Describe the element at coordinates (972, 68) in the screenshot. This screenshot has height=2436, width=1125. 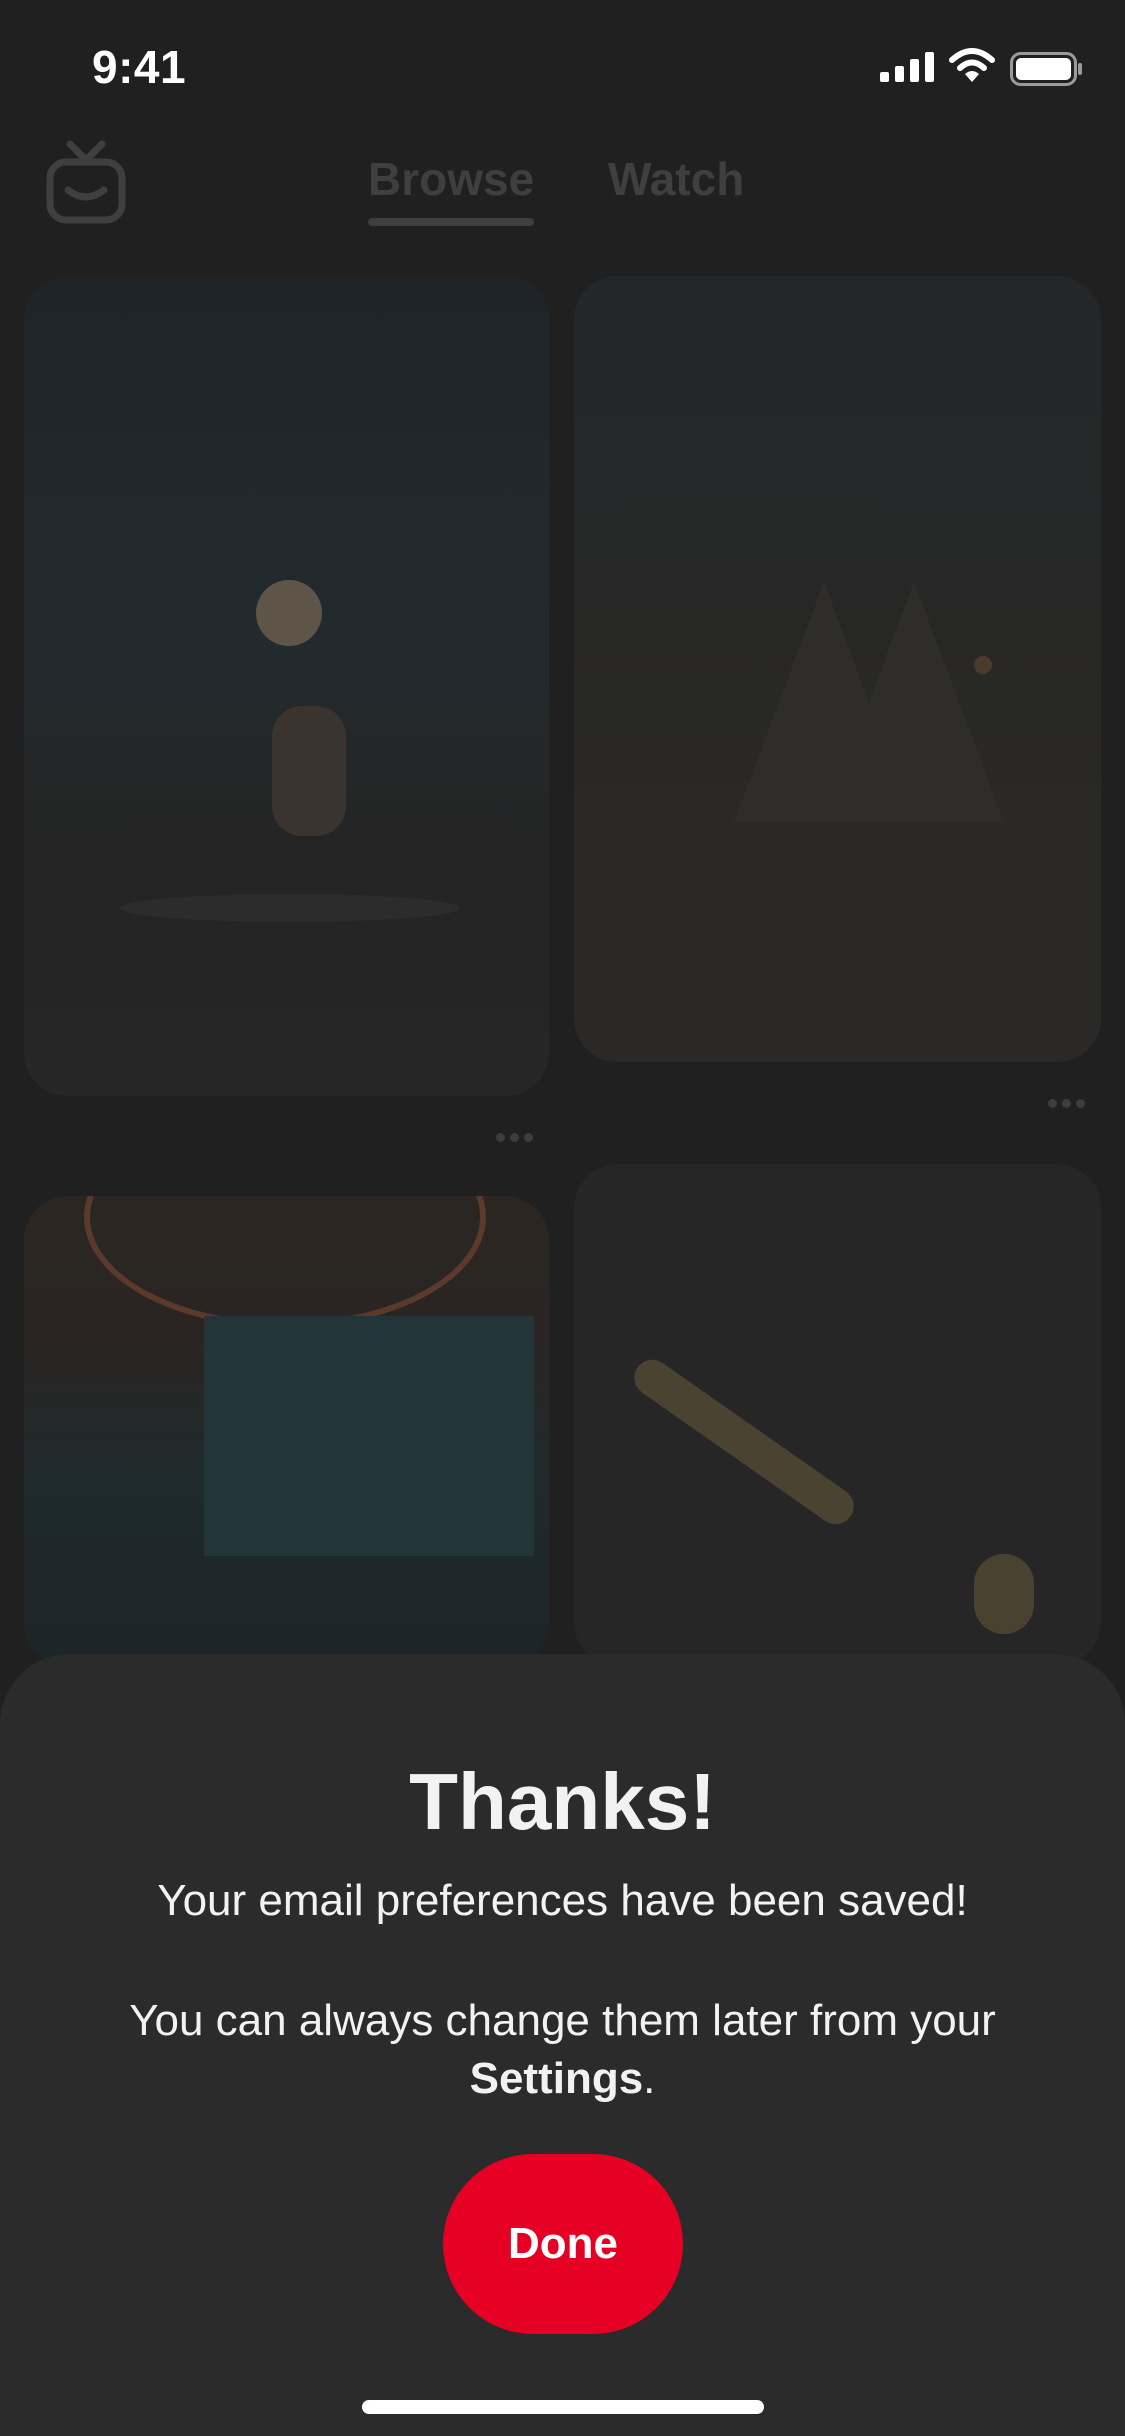
I see `wifi-icon` at that location.